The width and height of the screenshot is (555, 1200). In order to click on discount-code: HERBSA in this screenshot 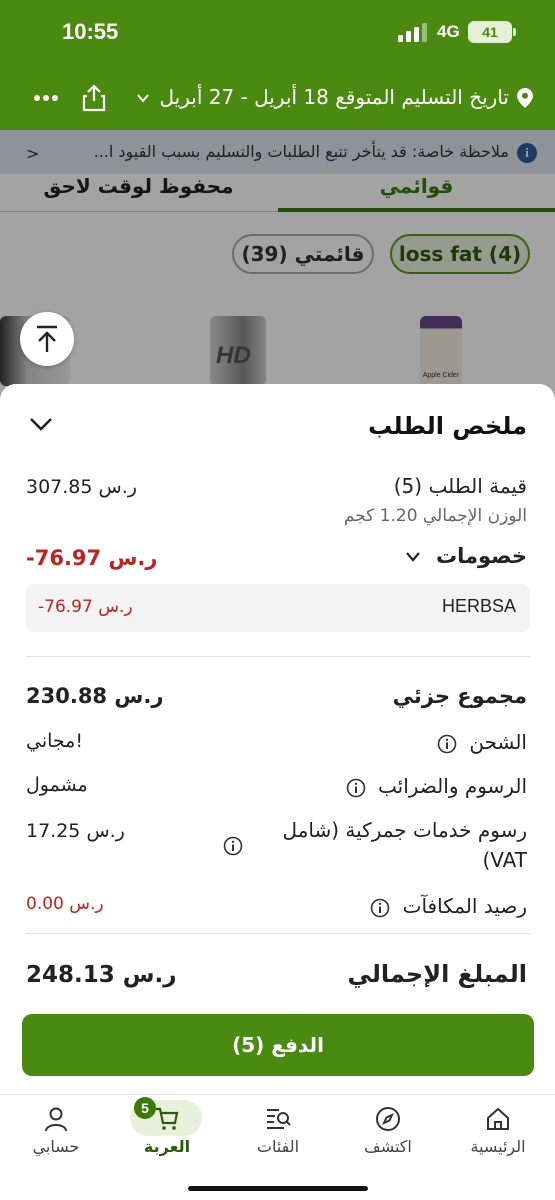, I will do `click(478, 606)`.